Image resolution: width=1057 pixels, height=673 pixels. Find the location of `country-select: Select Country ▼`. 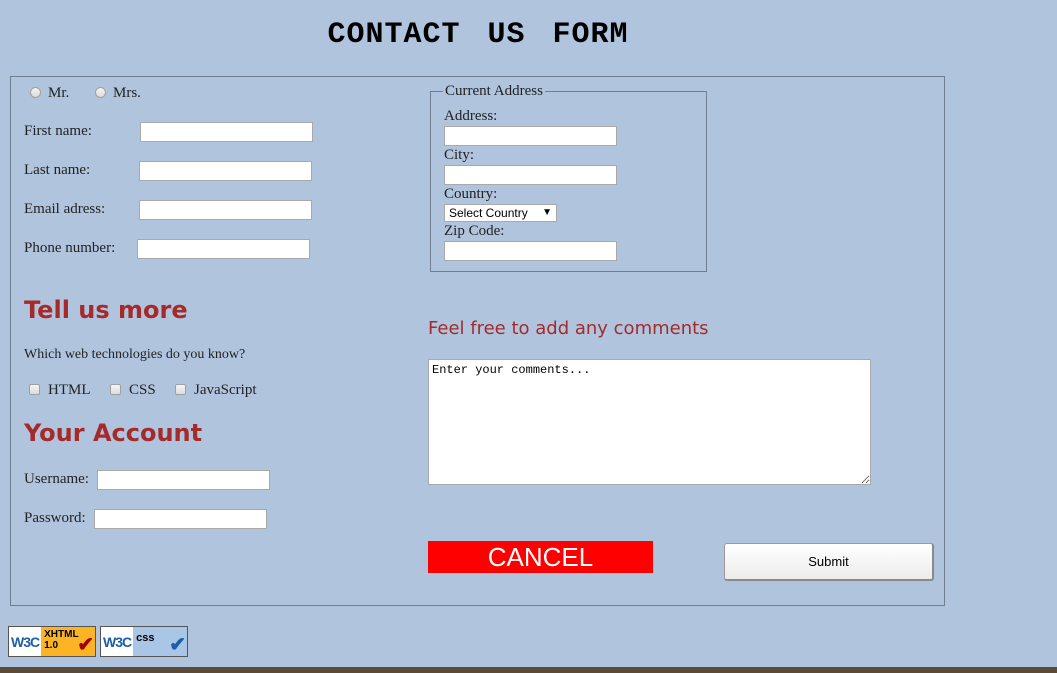

country-select: Select Country ▼ is located at coordinates (500, 213).